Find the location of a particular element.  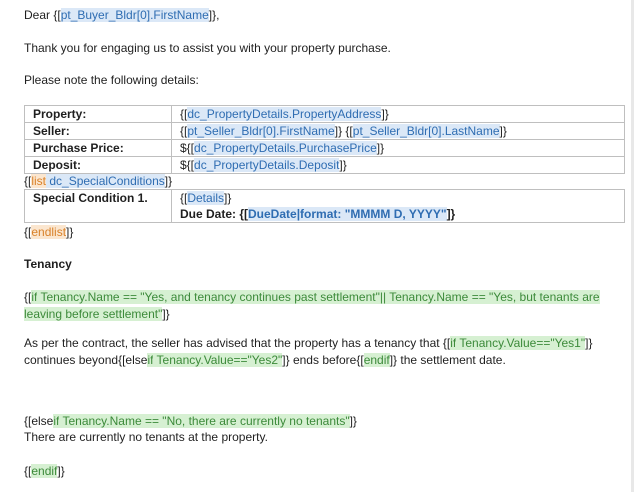

details-field: Details is located at coordinates (206, 198).